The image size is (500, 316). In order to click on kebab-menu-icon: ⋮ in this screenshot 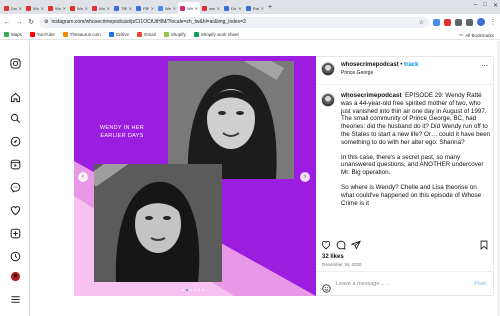, I will do `click(493, 22)`.